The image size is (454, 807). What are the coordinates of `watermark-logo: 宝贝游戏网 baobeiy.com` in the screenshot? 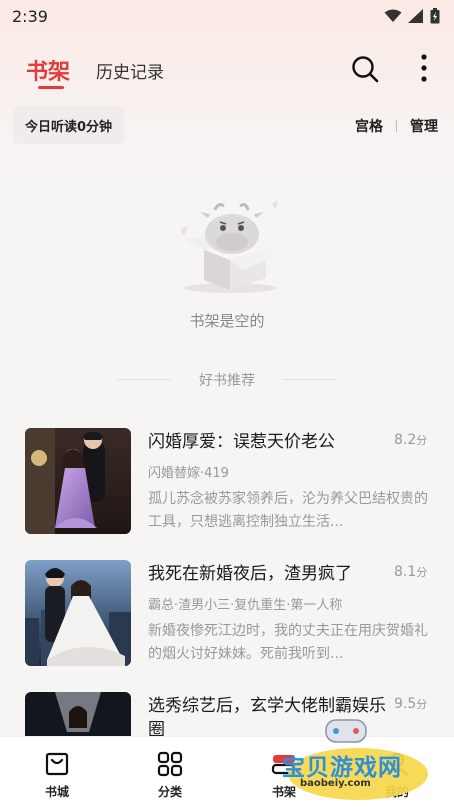 It's located at (356, 758).